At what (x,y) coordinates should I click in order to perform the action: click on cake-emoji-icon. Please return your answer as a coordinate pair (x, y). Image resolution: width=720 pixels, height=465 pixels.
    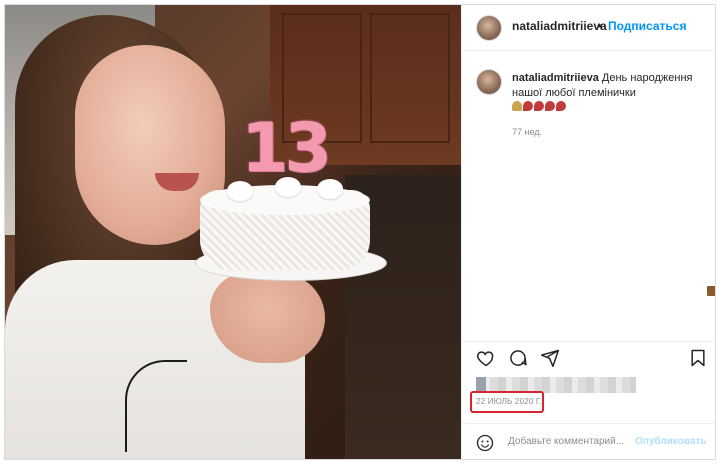
    Looking at the image, I should click on (711, 291).